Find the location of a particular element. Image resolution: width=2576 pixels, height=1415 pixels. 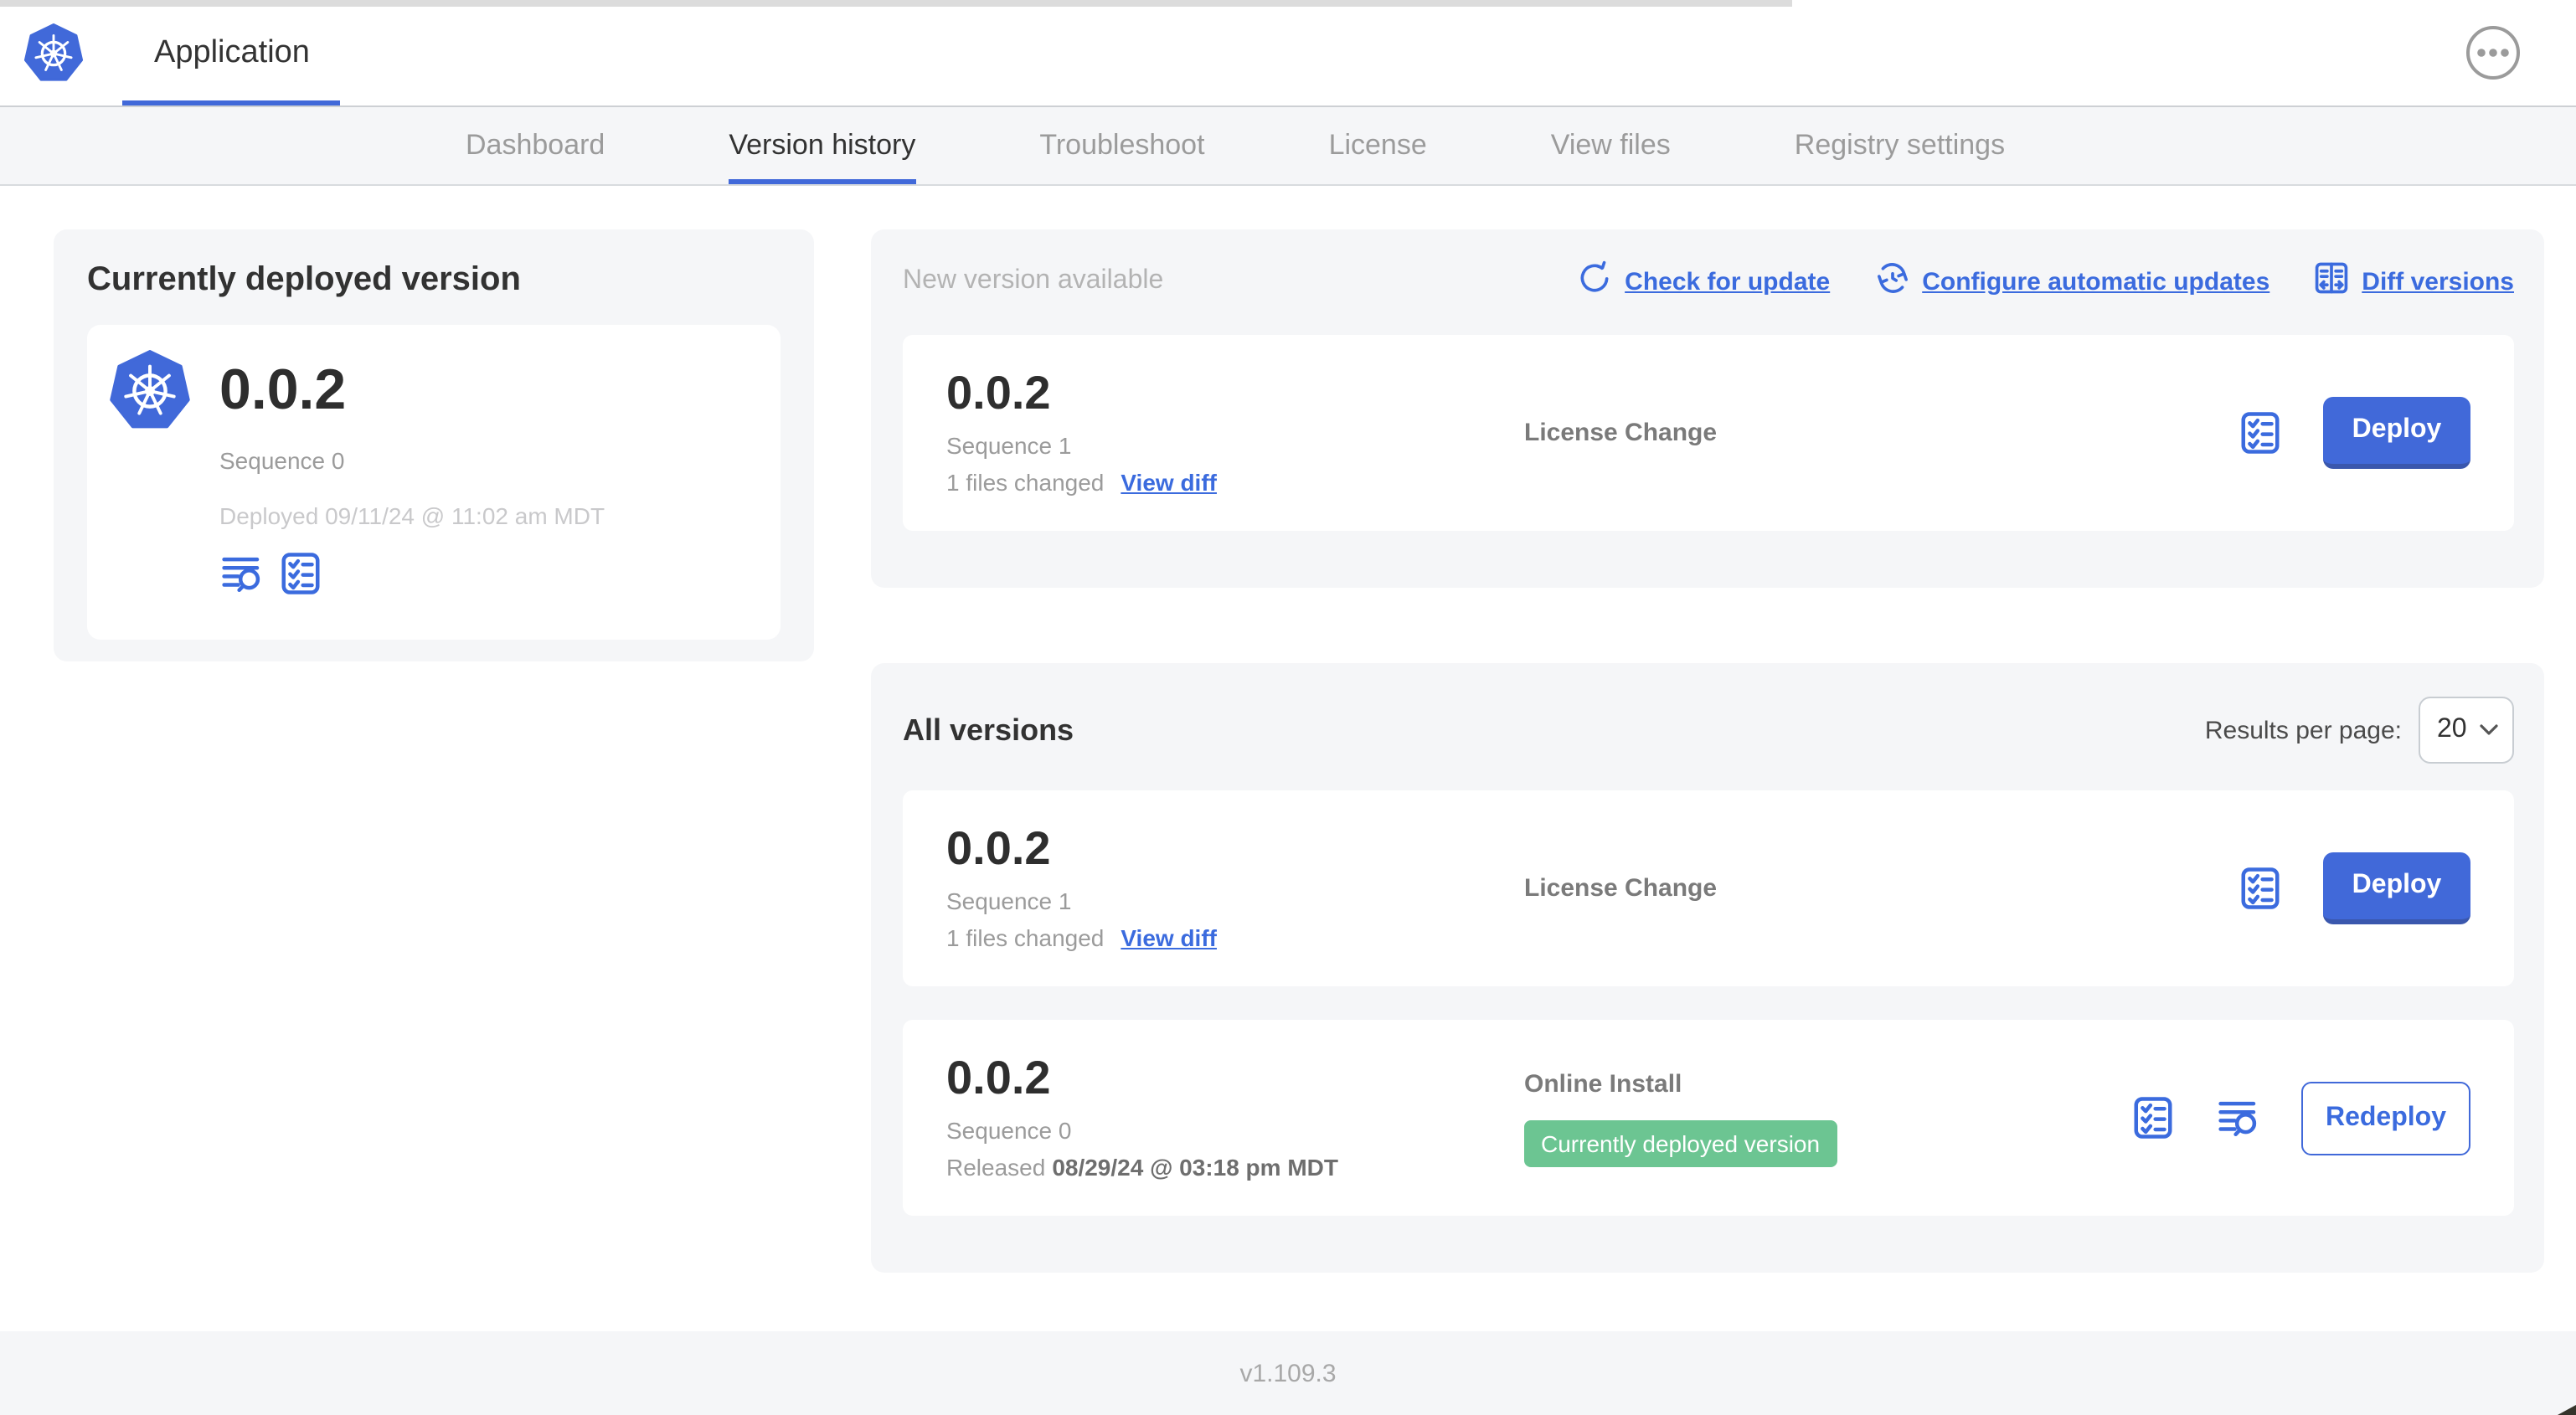

version-source: Online Install is located at coordinates (1603, 1083).